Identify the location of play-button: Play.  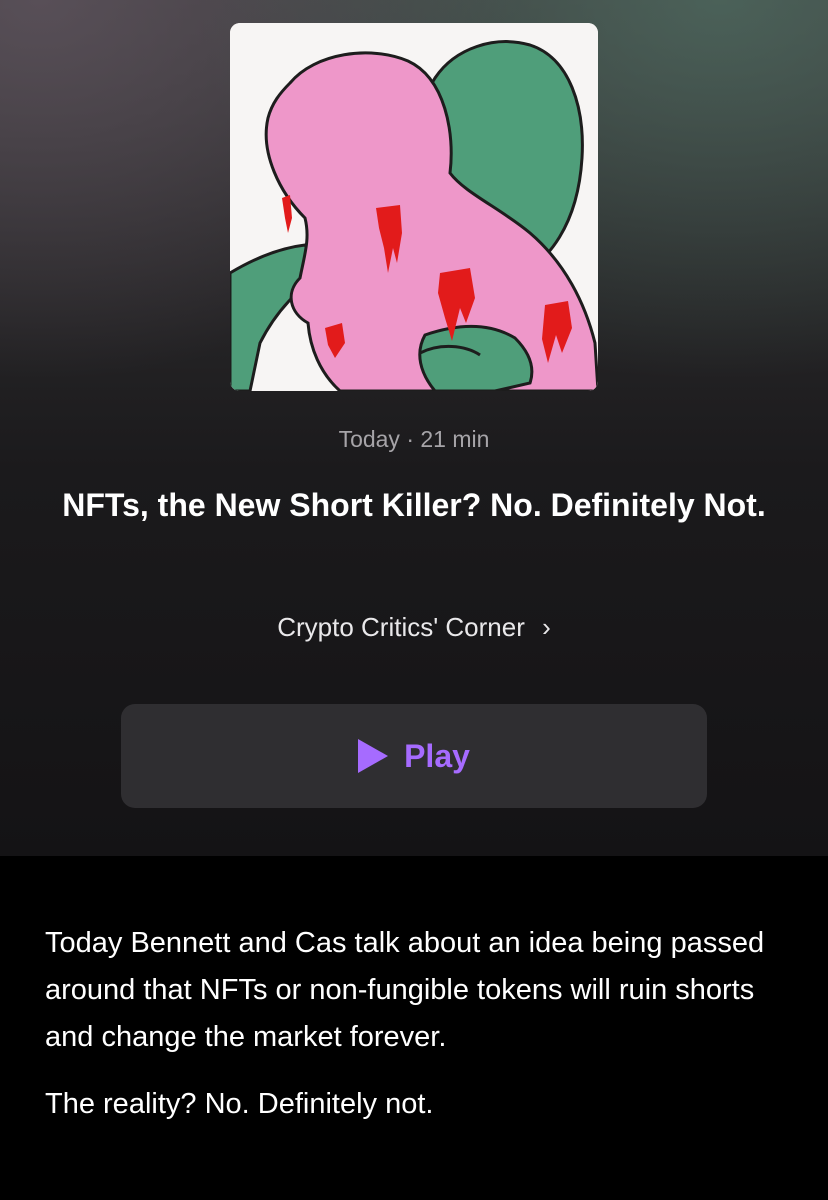
(414, 756).